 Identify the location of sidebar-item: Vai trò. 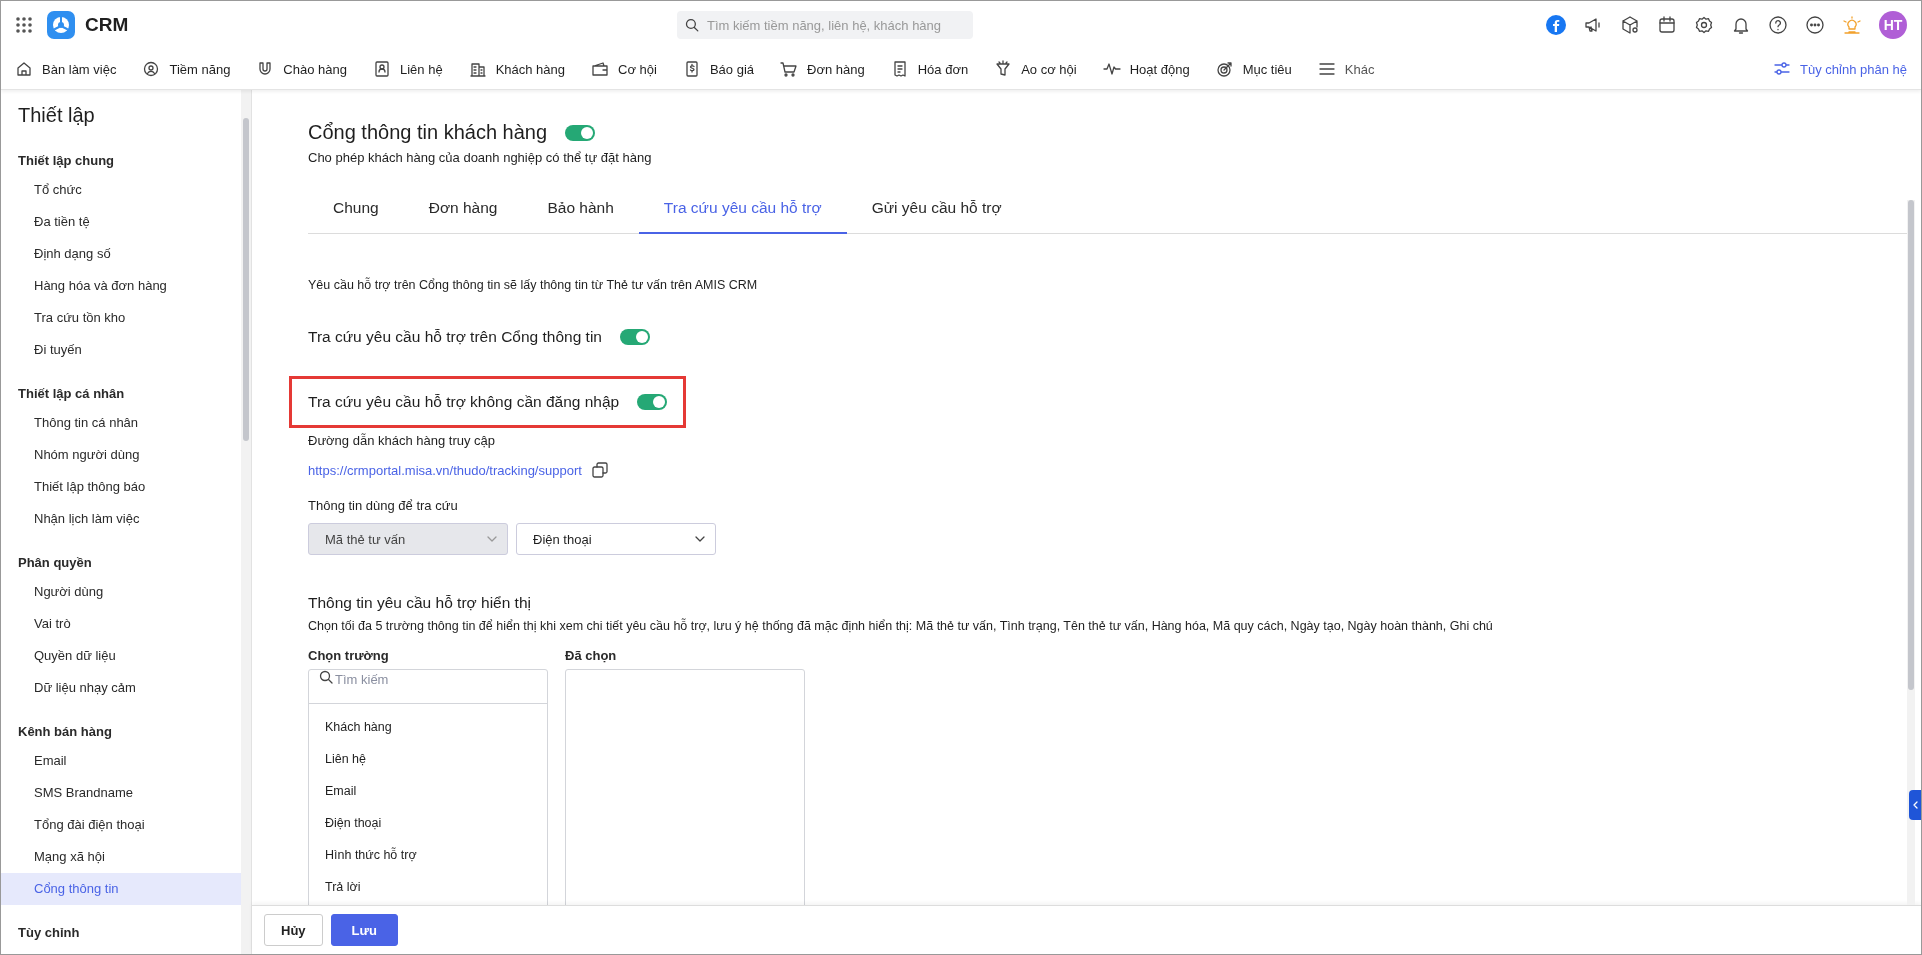
(121, 624).